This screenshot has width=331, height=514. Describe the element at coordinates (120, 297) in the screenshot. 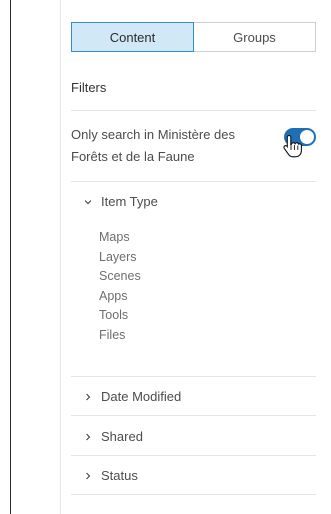

I see `item-type-option-apps: Apps` at that location.